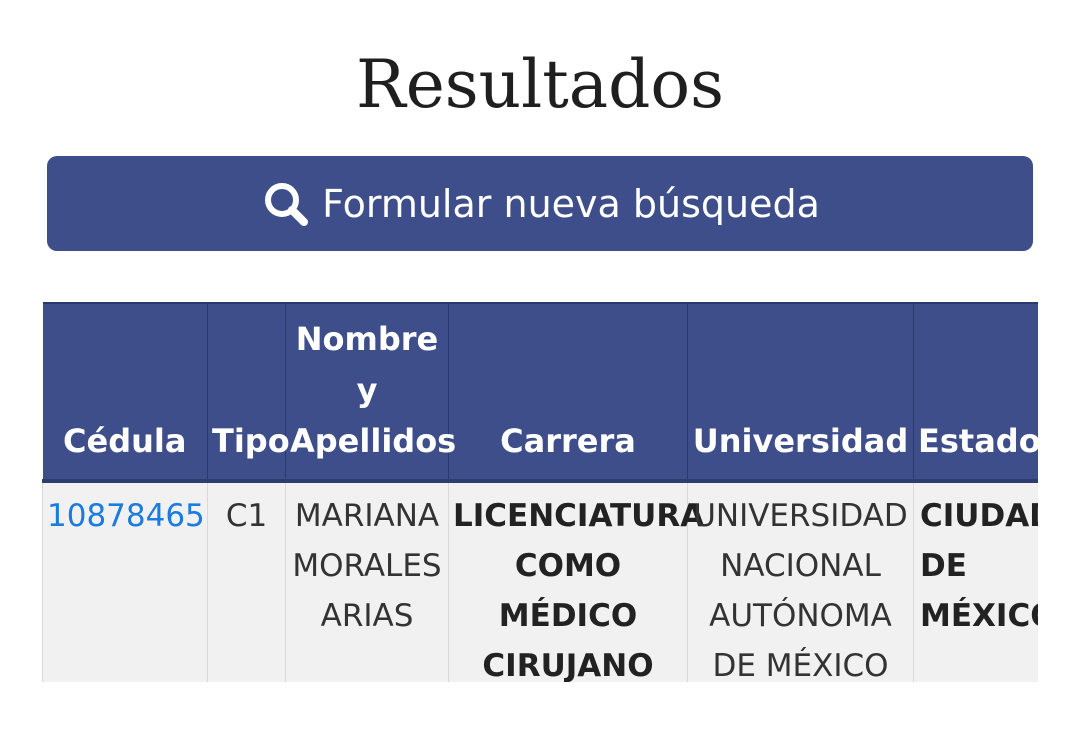  I want to click on new-search-button: Formular nueva búsqueda, so click(540, 203).